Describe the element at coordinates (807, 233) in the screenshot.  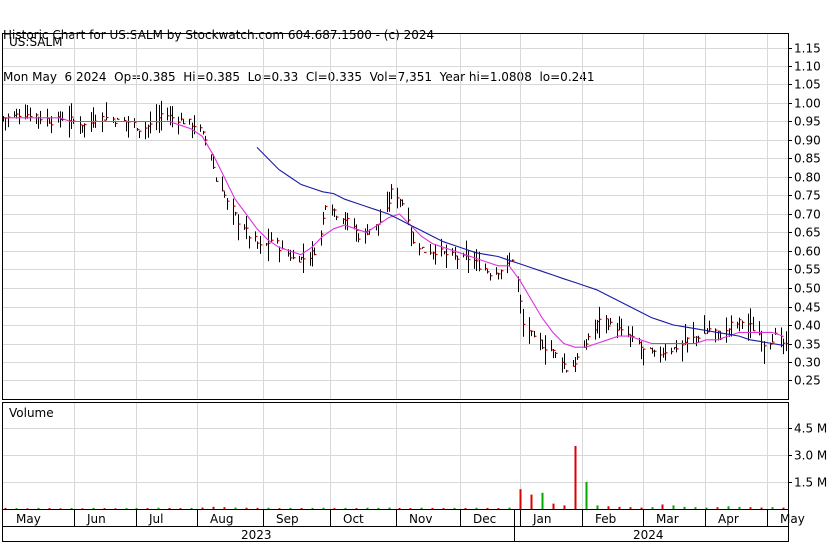
I see `price-tick-label: 0.65` at that location.